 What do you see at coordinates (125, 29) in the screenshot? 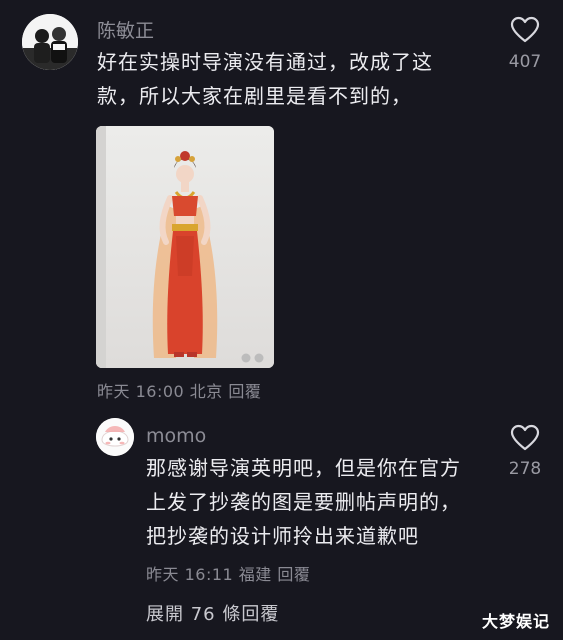
I see `comment-username: 陈敏正` at bounding box center [125, 29].